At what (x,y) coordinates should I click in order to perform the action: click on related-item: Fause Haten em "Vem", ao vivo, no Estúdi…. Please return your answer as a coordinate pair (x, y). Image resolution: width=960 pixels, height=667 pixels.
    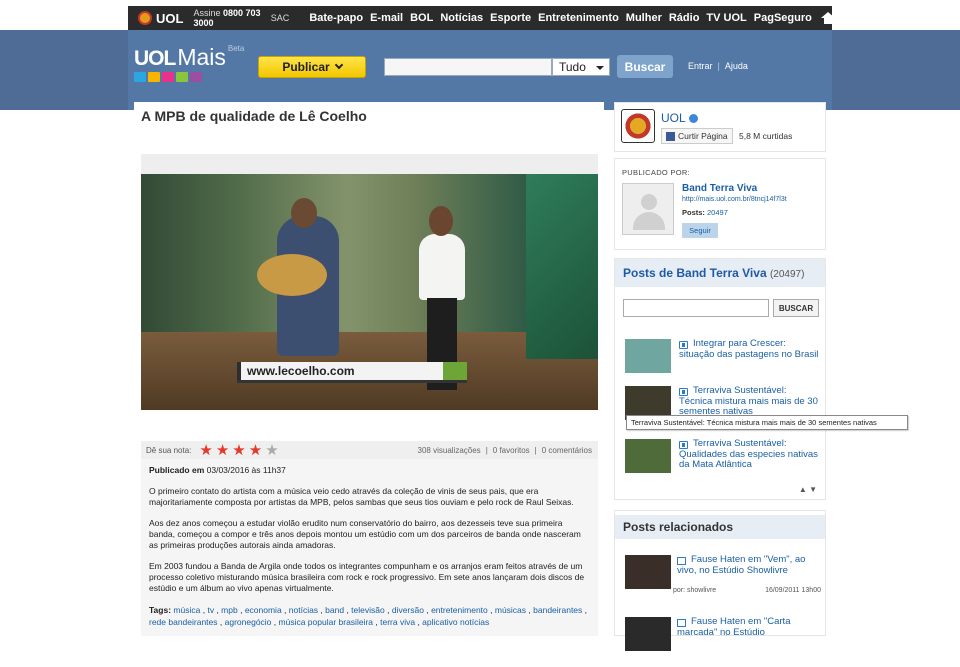
    Looking at the image, I should click on (723, 580).